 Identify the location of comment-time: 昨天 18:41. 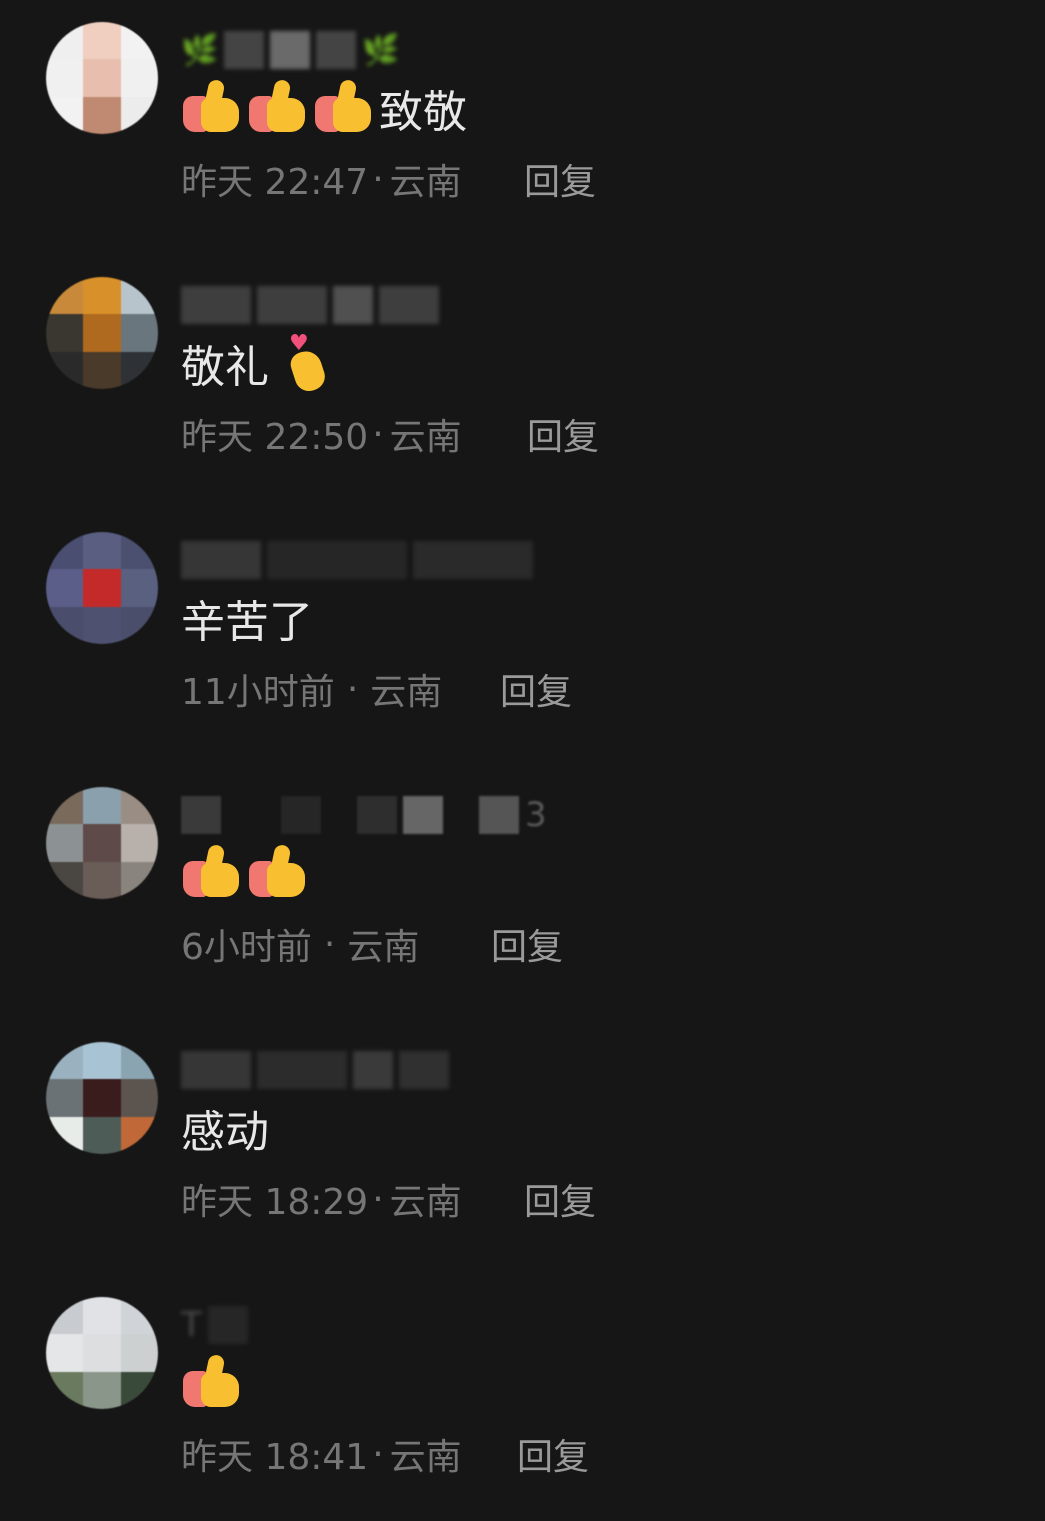
(275, 1457).